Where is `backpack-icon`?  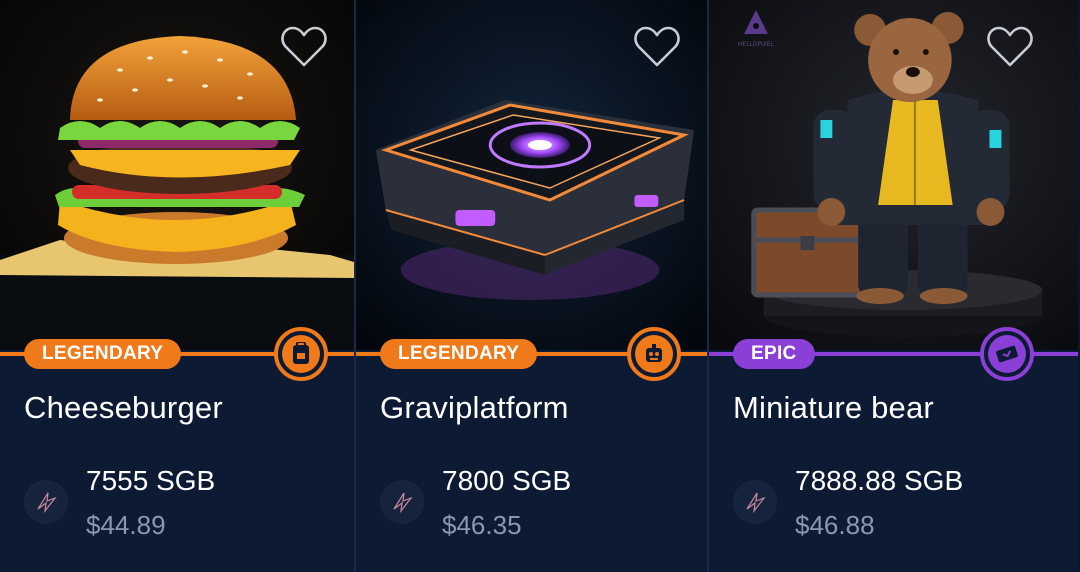 backpack-icon is located at coordinates (301, 354).